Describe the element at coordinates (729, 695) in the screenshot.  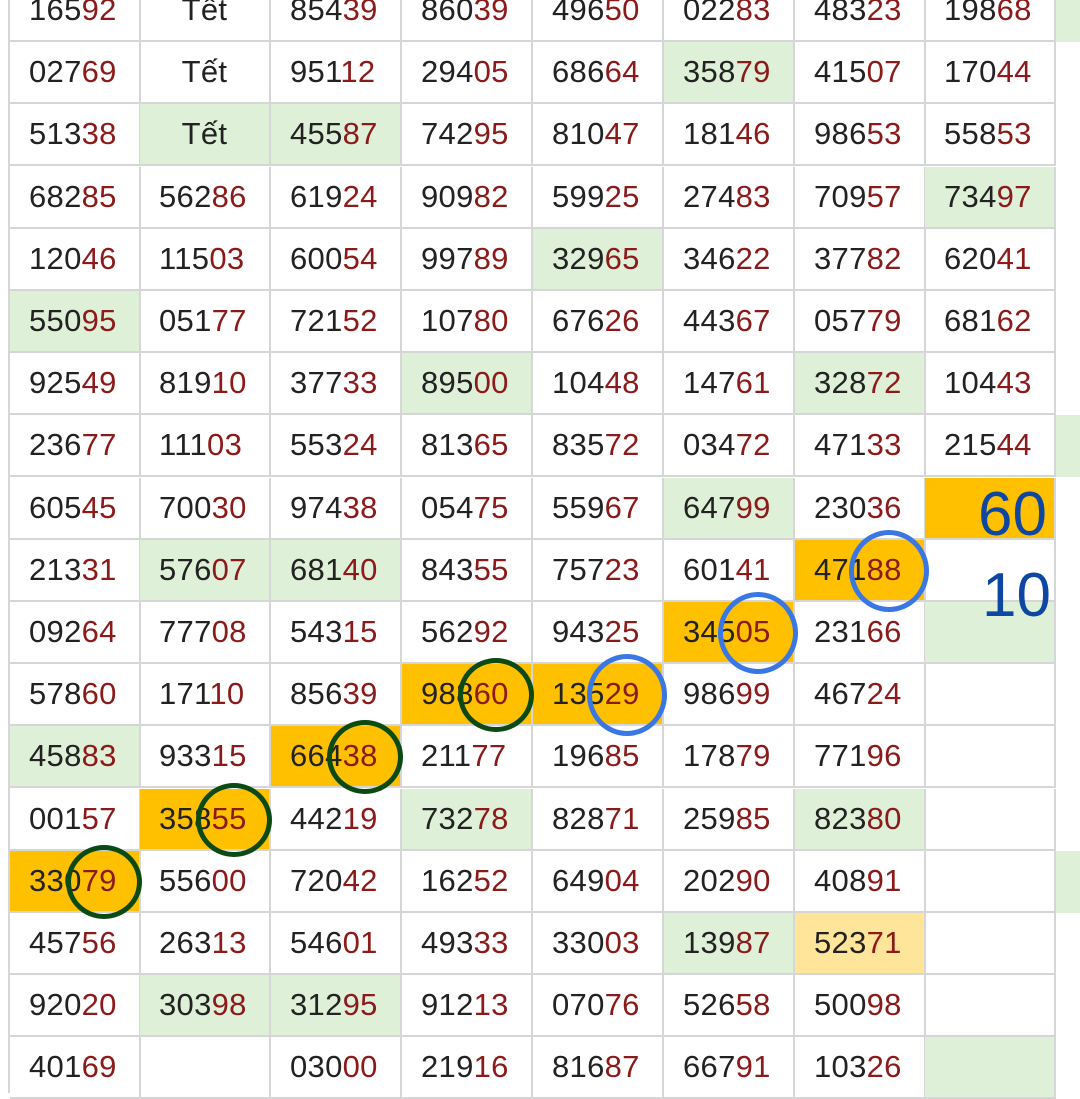
I see `result-cell: 98699` at that location.